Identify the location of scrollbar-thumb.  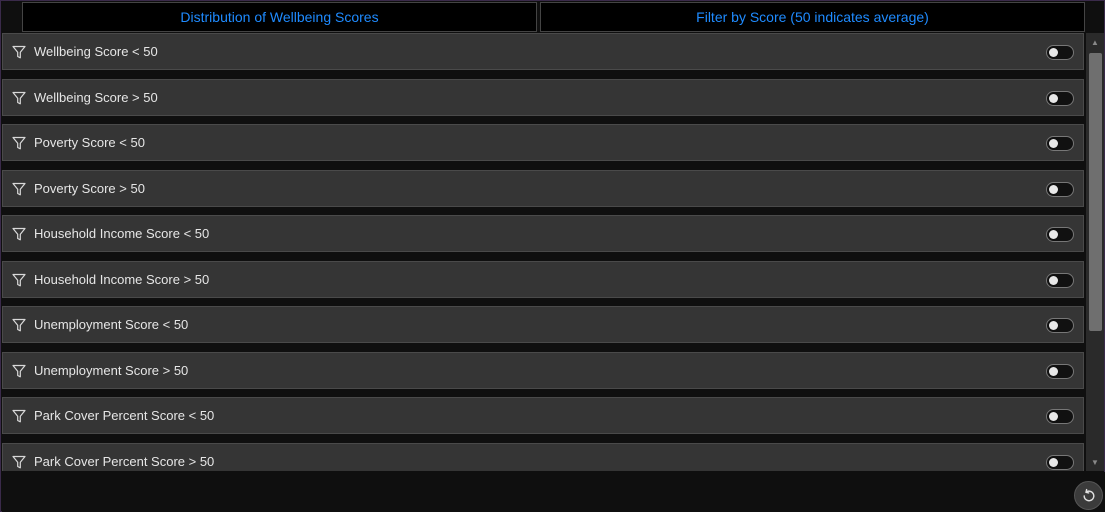
(1095, 192).